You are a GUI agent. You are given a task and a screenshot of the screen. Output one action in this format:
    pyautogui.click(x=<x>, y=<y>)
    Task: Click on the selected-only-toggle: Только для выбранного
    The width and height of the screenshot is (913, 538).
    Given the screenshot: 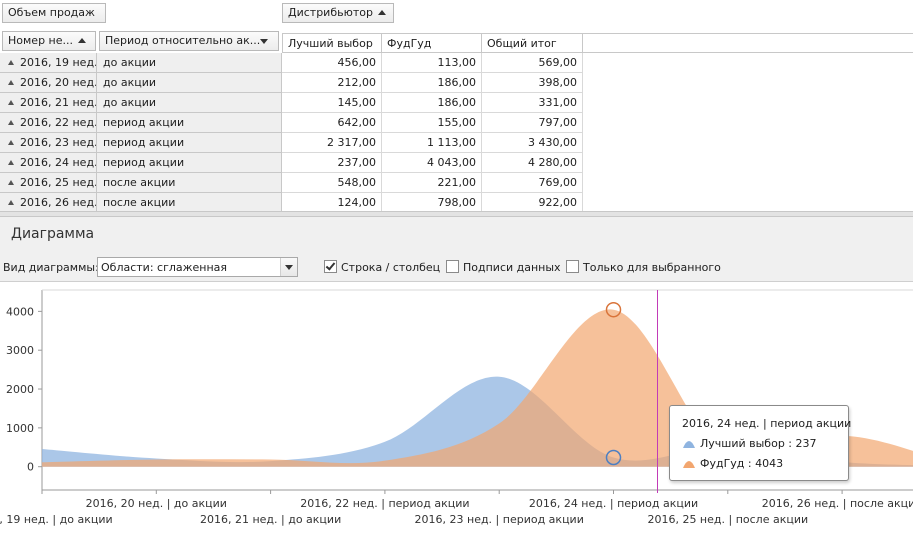 What is the action you would take?
    pyautogui.click(x=643, y=267)
    